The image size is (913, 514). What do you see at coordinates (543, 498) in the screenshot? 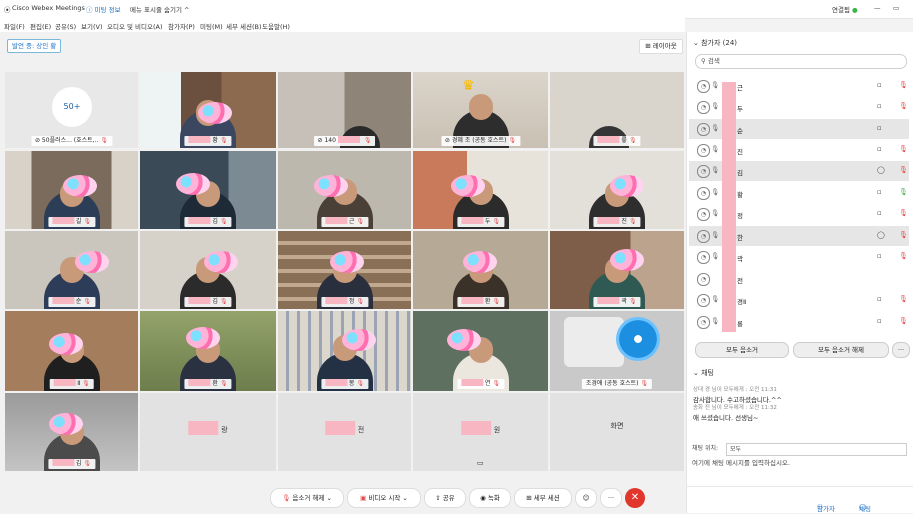
I see `breakout-button: ⊞ 세부 세션` at bounding box center [543, 498].